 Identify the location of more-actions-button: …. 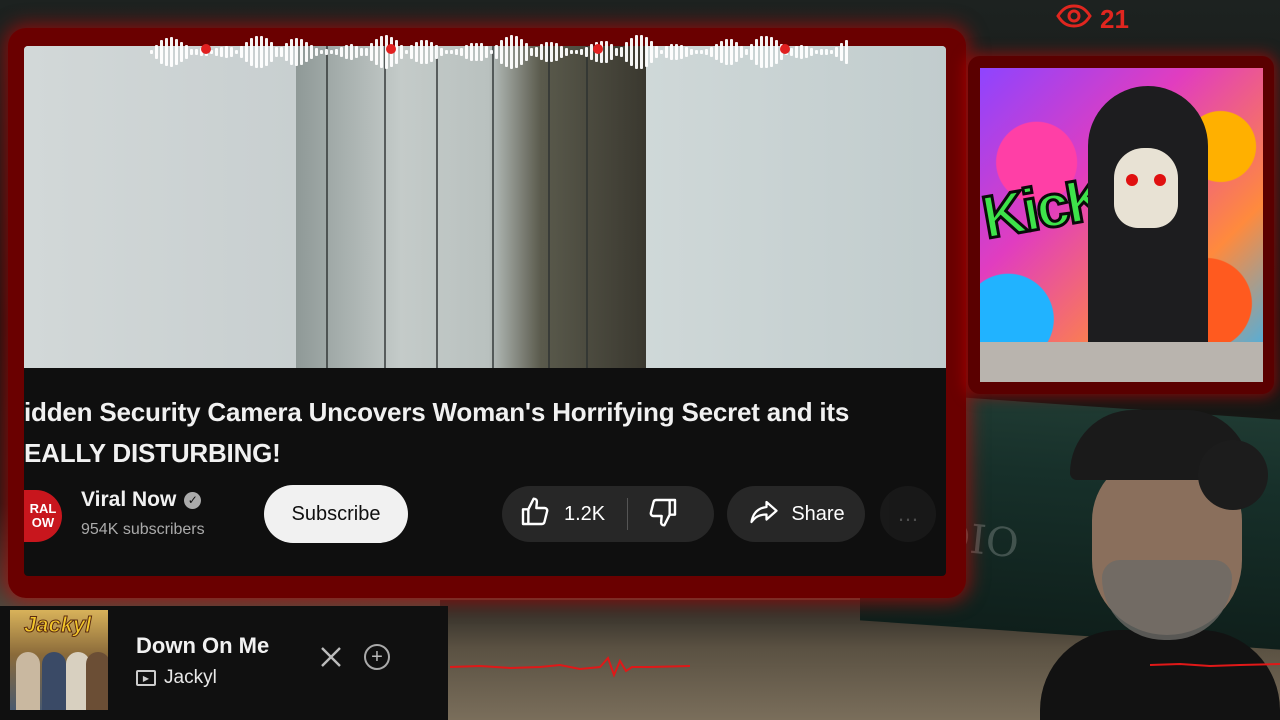
(908, 514).